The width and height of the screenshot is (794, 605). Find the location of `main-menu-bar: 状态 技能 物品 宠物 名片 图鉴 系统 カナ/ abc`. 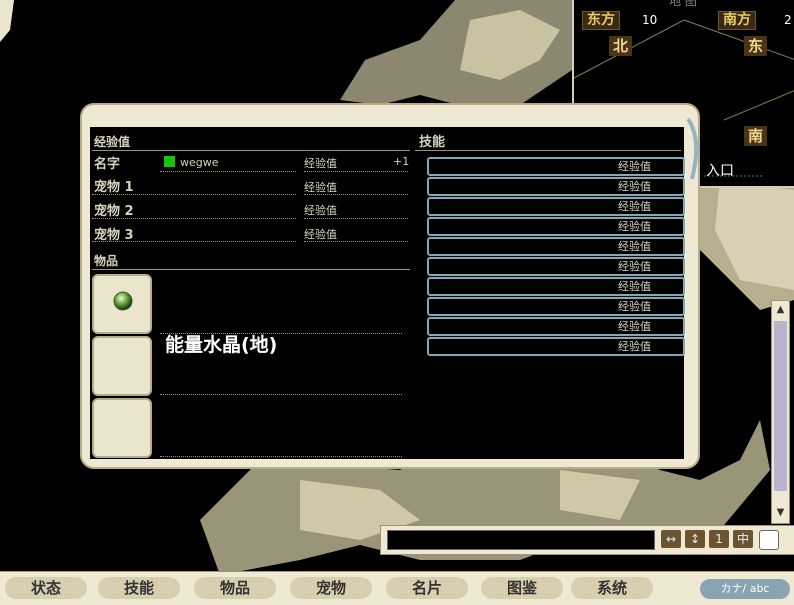

main-menu-bar: 状态 技能 物品 宠物 名片 图鉴 系统 カナ/ abc is located at coordinates (397, 588).